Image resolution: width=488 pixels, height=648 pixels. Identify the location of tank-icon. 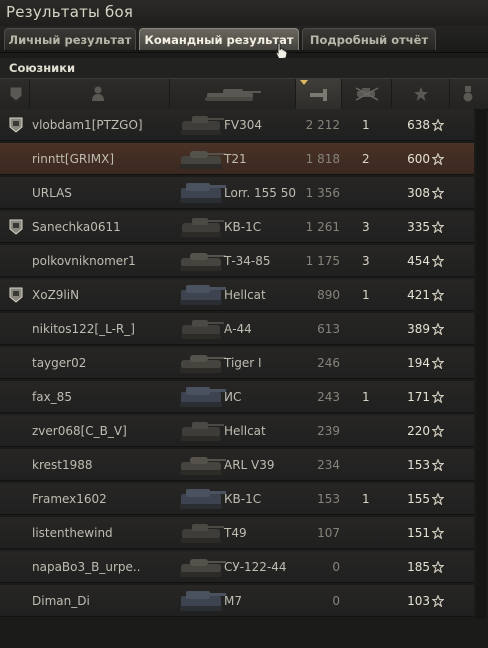
(233, 95).